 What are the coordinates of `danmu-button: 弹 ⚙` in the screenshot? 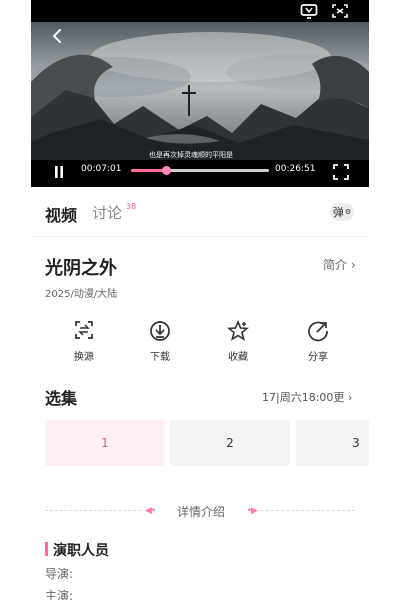 It's located at (342, 212).